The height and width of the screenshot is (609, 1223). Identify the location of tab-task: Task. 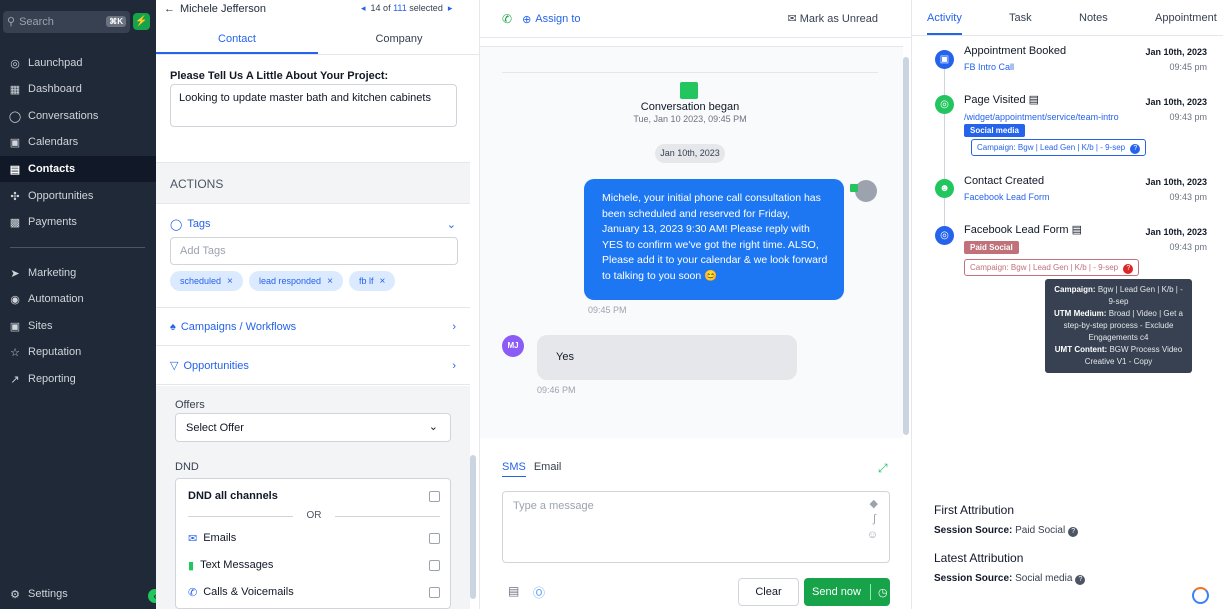
(1020, 18).